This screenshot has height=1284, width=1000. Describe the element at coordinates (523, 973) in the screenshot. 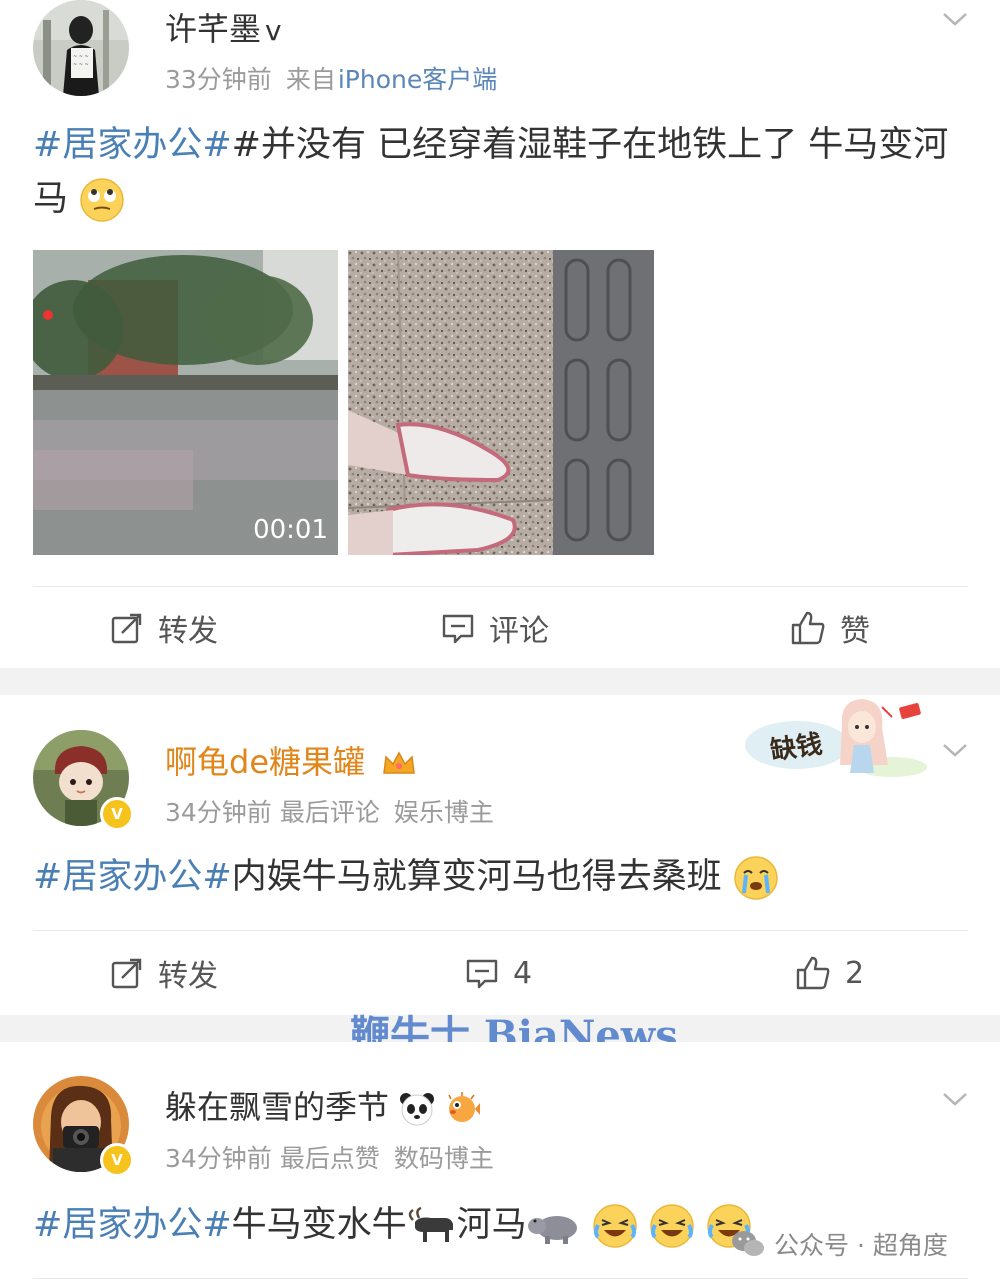

I see `comment-count: 4` at that location.